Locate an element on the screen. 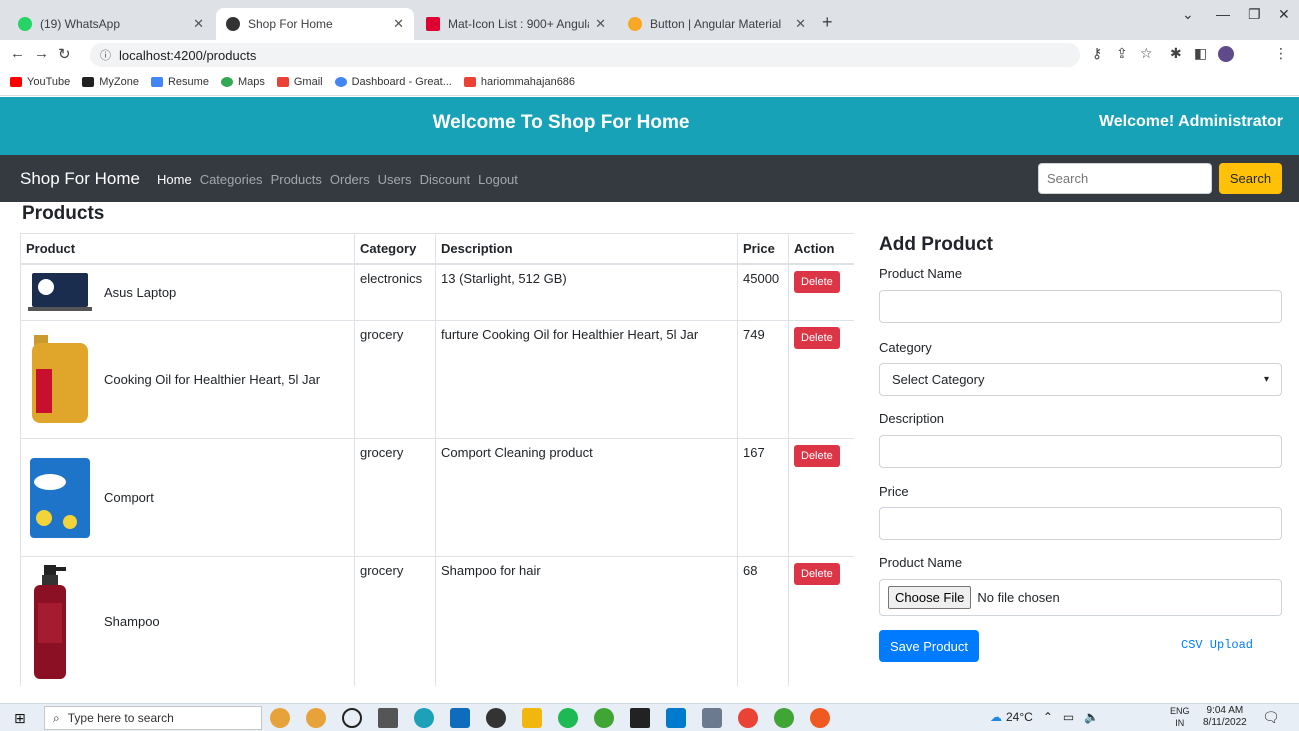 This screenshot has width=1299, height=731. notification-icon: 🗨 is located at coordinates (1271, 717).